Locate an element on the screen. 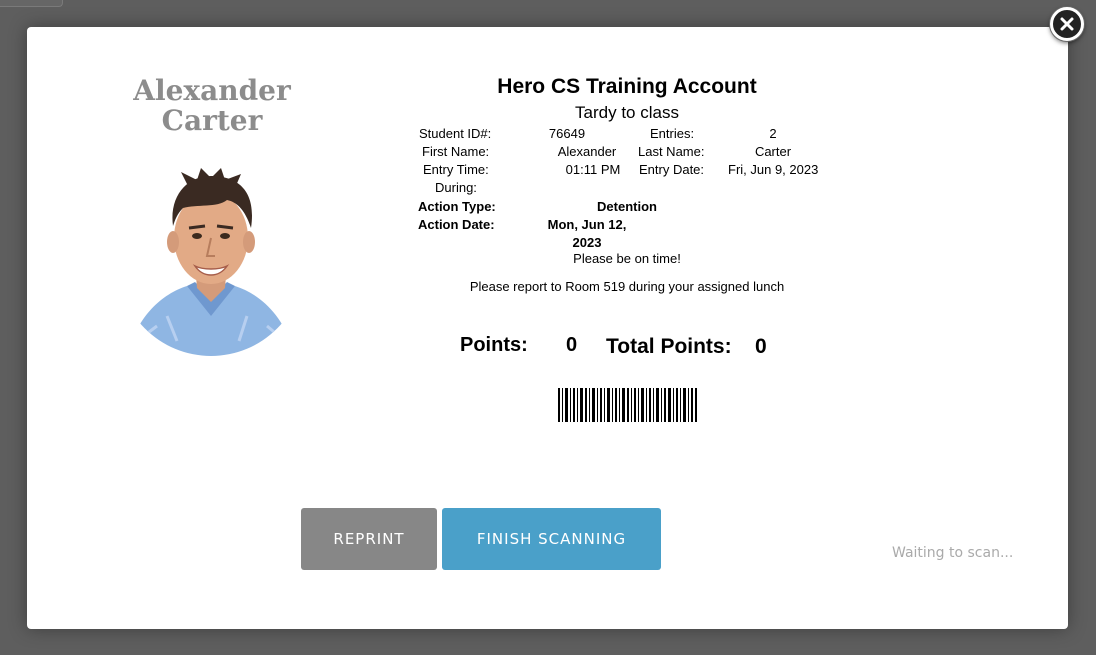 Image resolution: width=1096 pixels, height=655 pixels. action-type-label: Action Type: is located at coordinates (457, 206).